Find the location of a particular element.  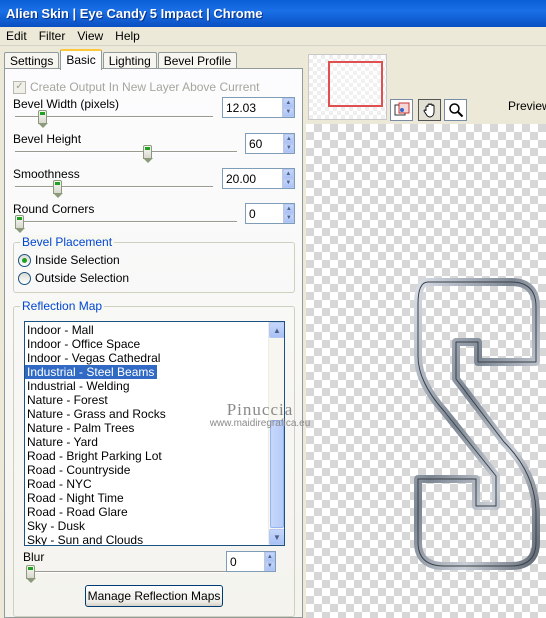

smoothness-input is located at coordinates (252, 178).